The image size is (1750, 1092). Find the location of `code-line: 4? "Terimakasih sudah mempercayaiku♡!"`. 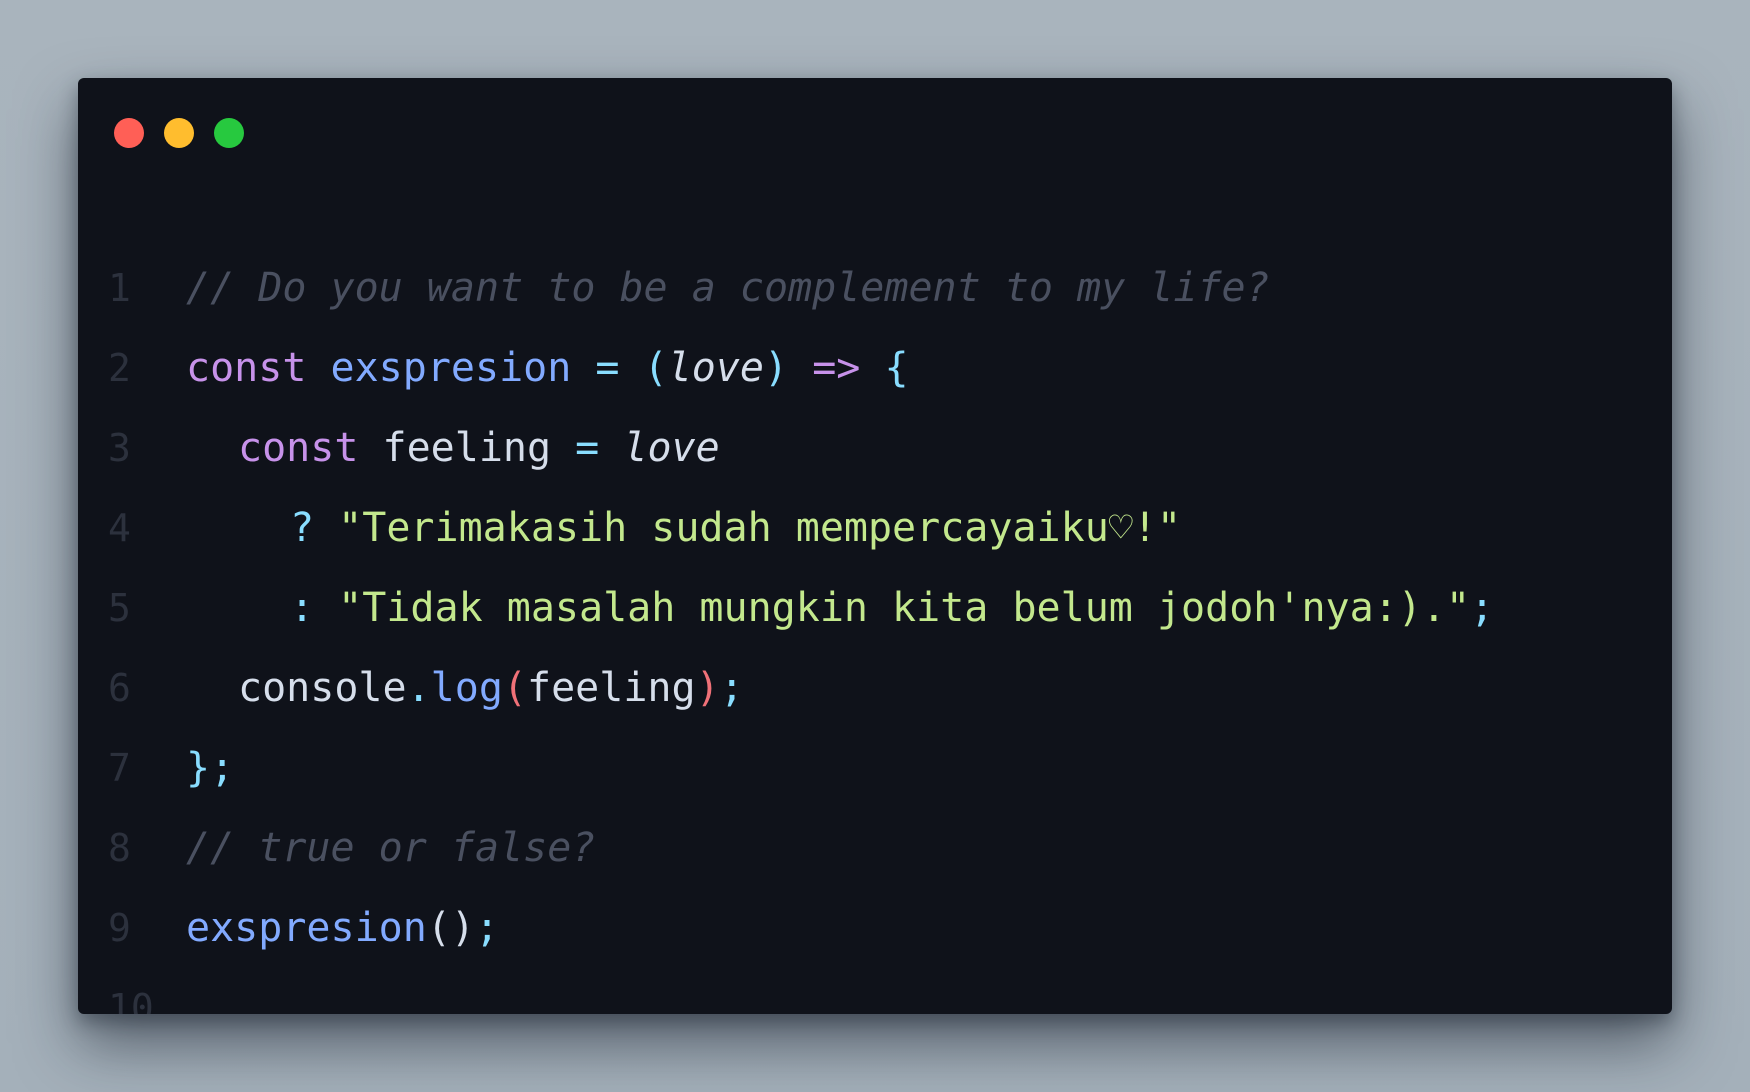

code-line: 4? "Terimakasih sudah mempercayaiku♡!" is located at coordinates (875, 528).